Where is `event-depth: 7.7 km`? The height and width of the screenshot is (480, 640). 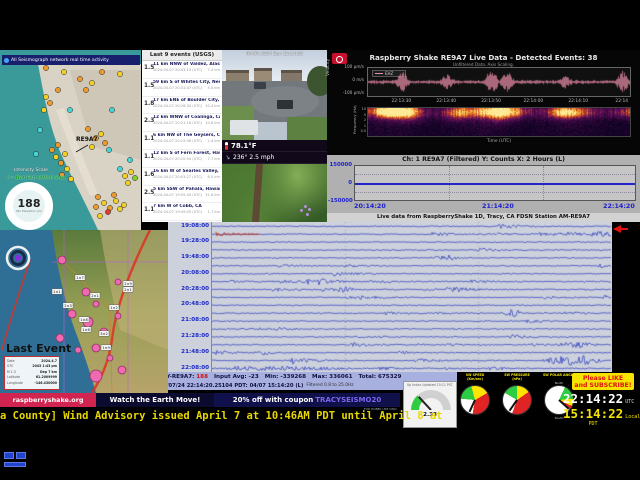 event-depth: 7.7 km is located at coordinates (213, 158).